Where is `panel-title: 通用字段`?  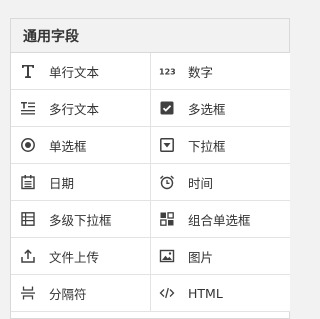 panel-title: 通用字段 is located at coordinates (150, 36).